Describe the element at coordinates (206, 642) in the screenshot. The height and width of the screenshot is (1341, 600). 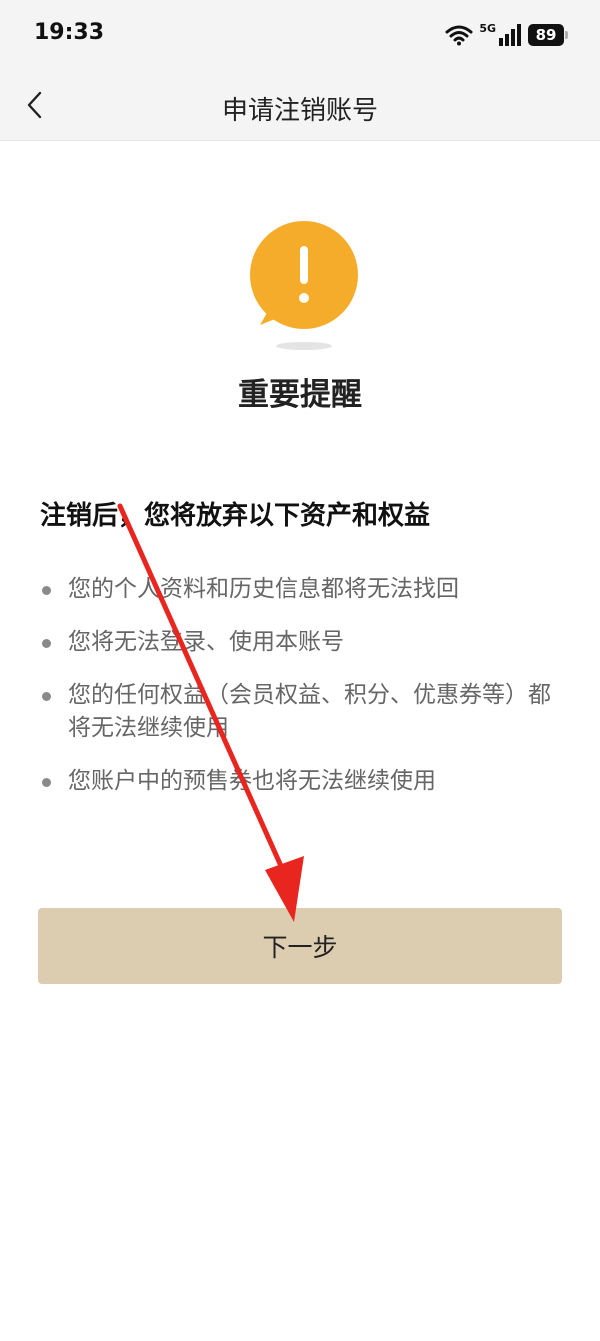
I see `list-item-text: 您将无法登录、使用本账号` at that location.